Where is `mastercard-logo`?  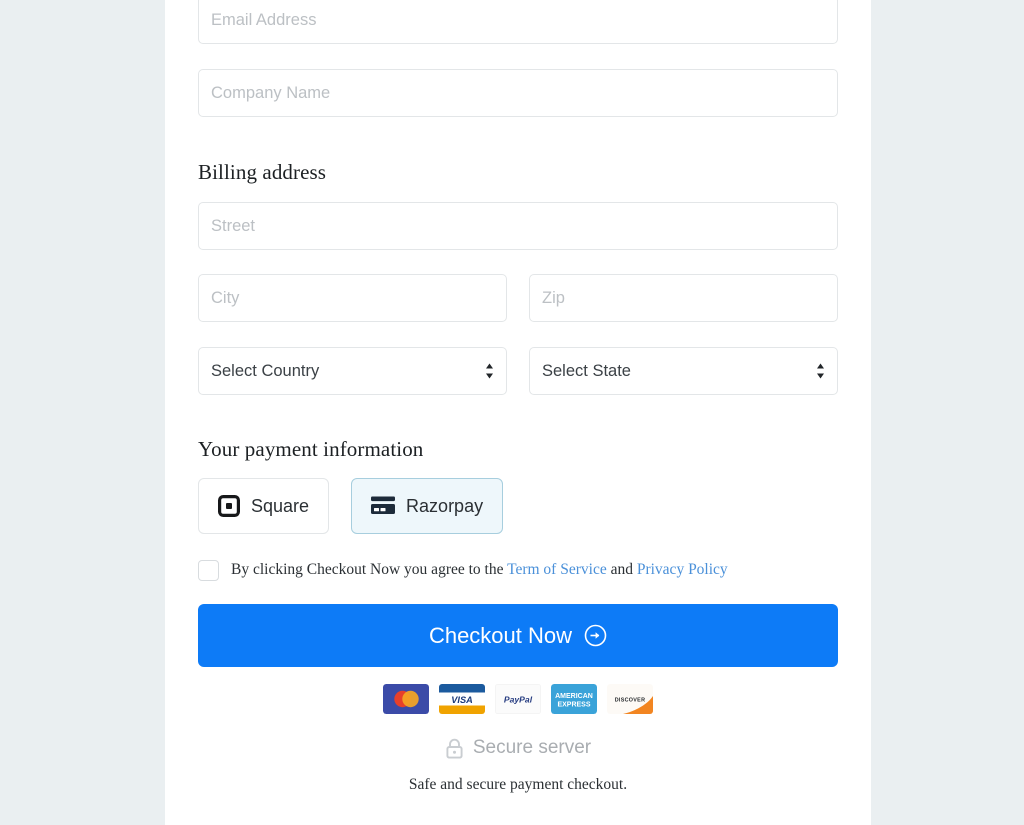
mastercard-logo is located at coordinates (406, 699).